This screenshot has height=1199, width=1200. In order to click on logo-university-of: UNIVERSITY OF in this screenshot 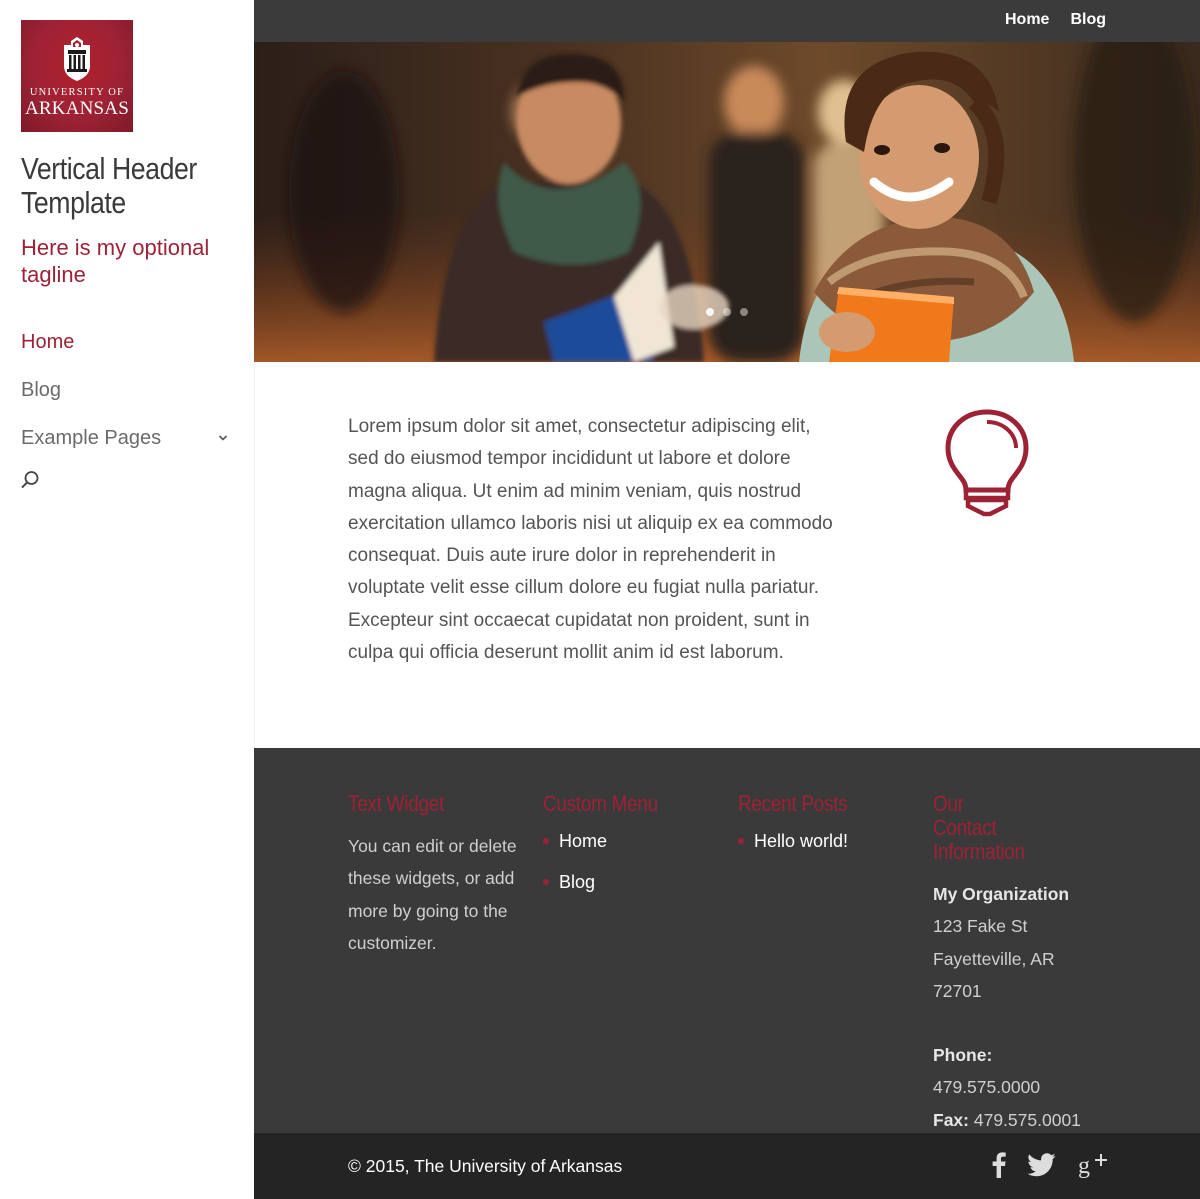, I will do `click(77, 92)`.